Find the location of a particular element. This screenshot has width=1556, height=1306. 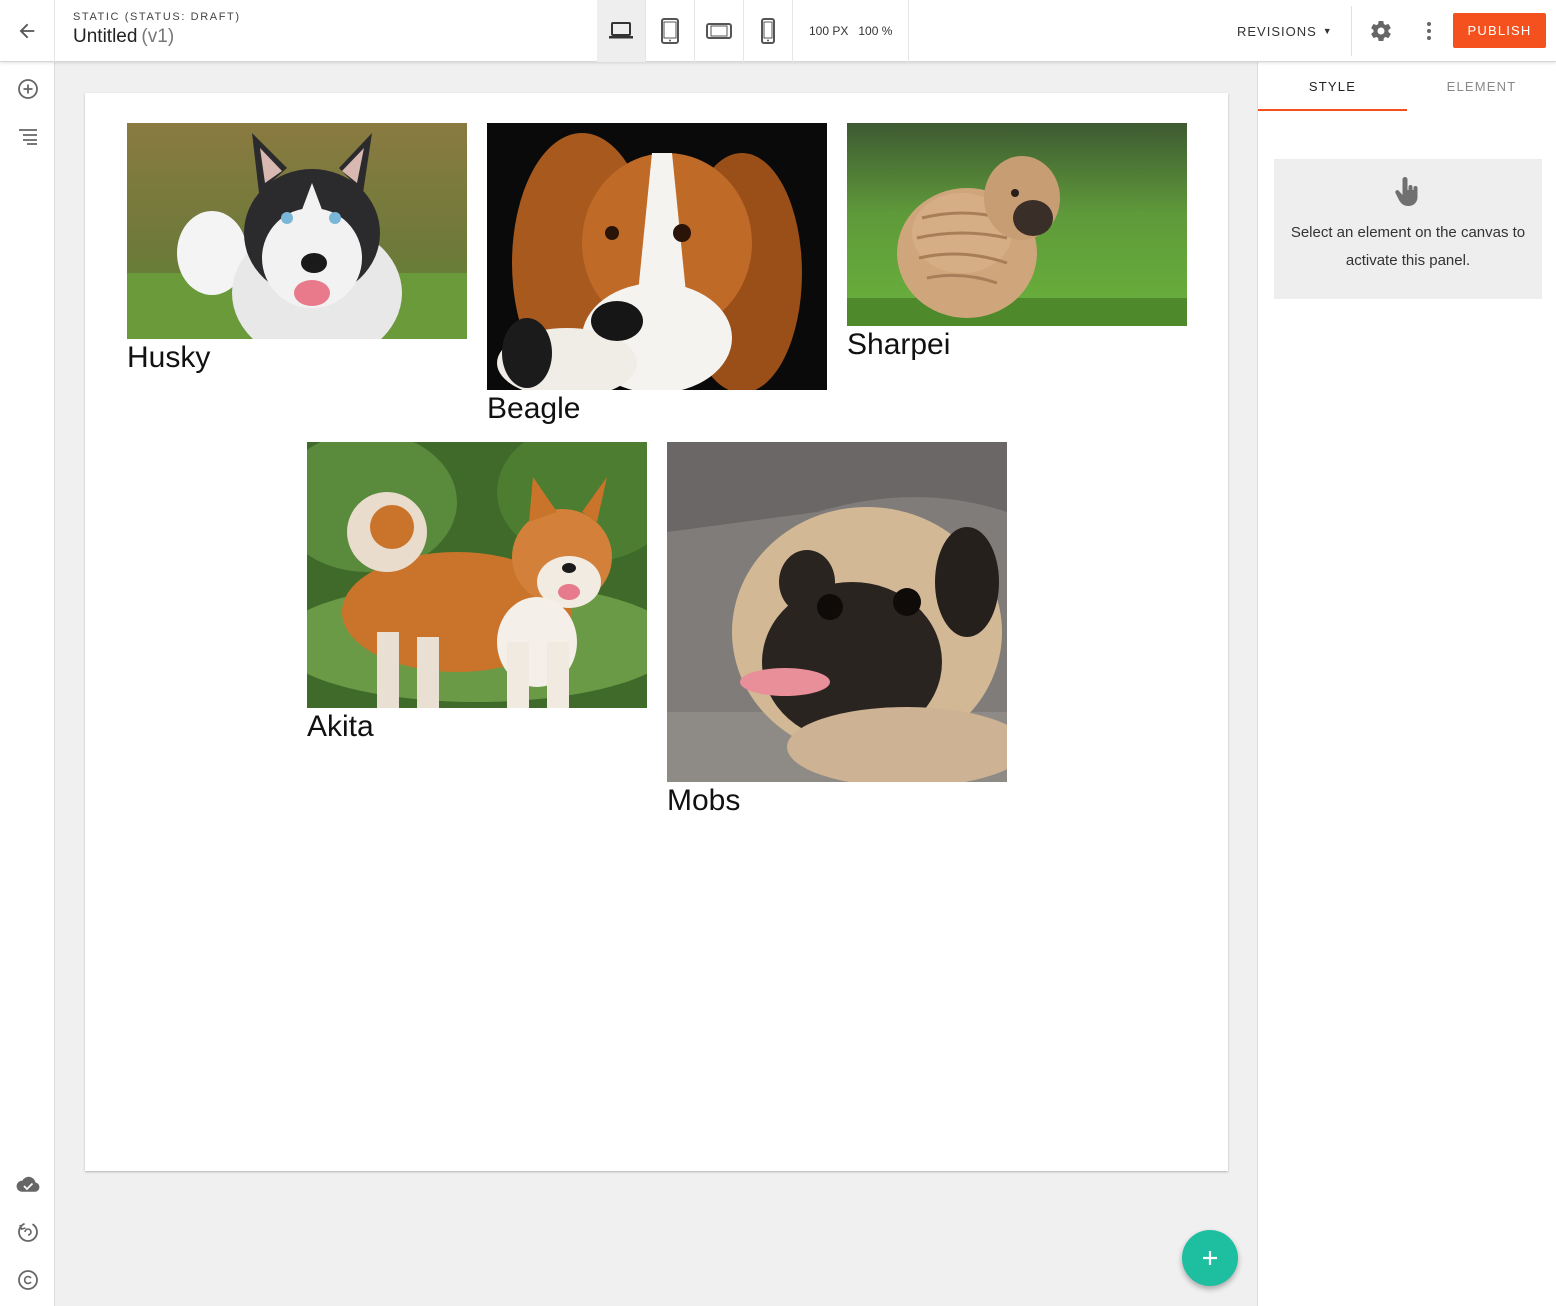

card-sharpei: Sharpei is located at coordinates (1017, 242).